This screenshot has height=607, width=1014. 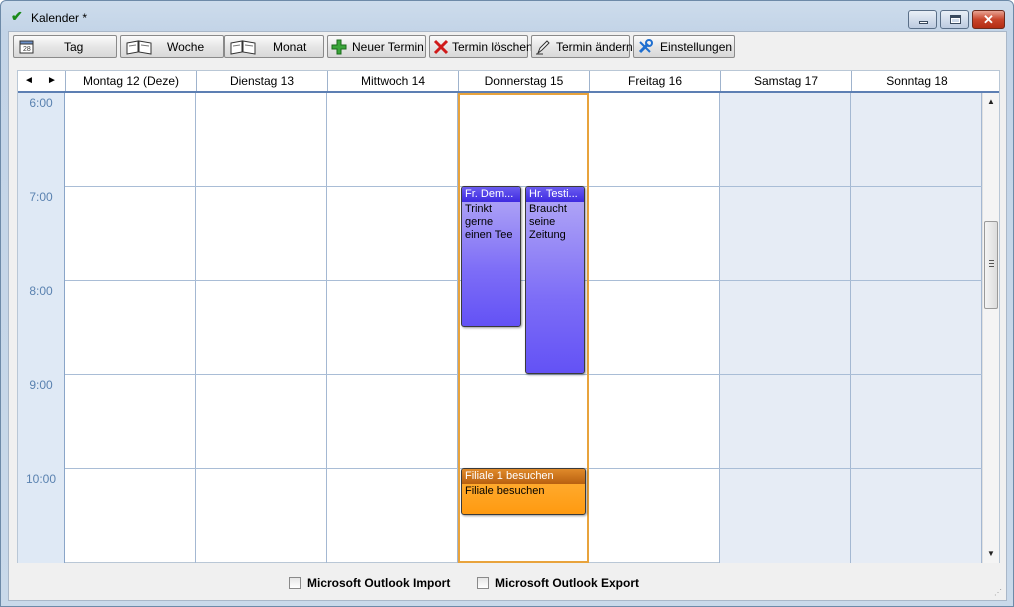 What do you see at coordinates (388, 47) in the screenshot?
I see `new-appointment-label: Neuer Termin` at bounding box center [388, 47].